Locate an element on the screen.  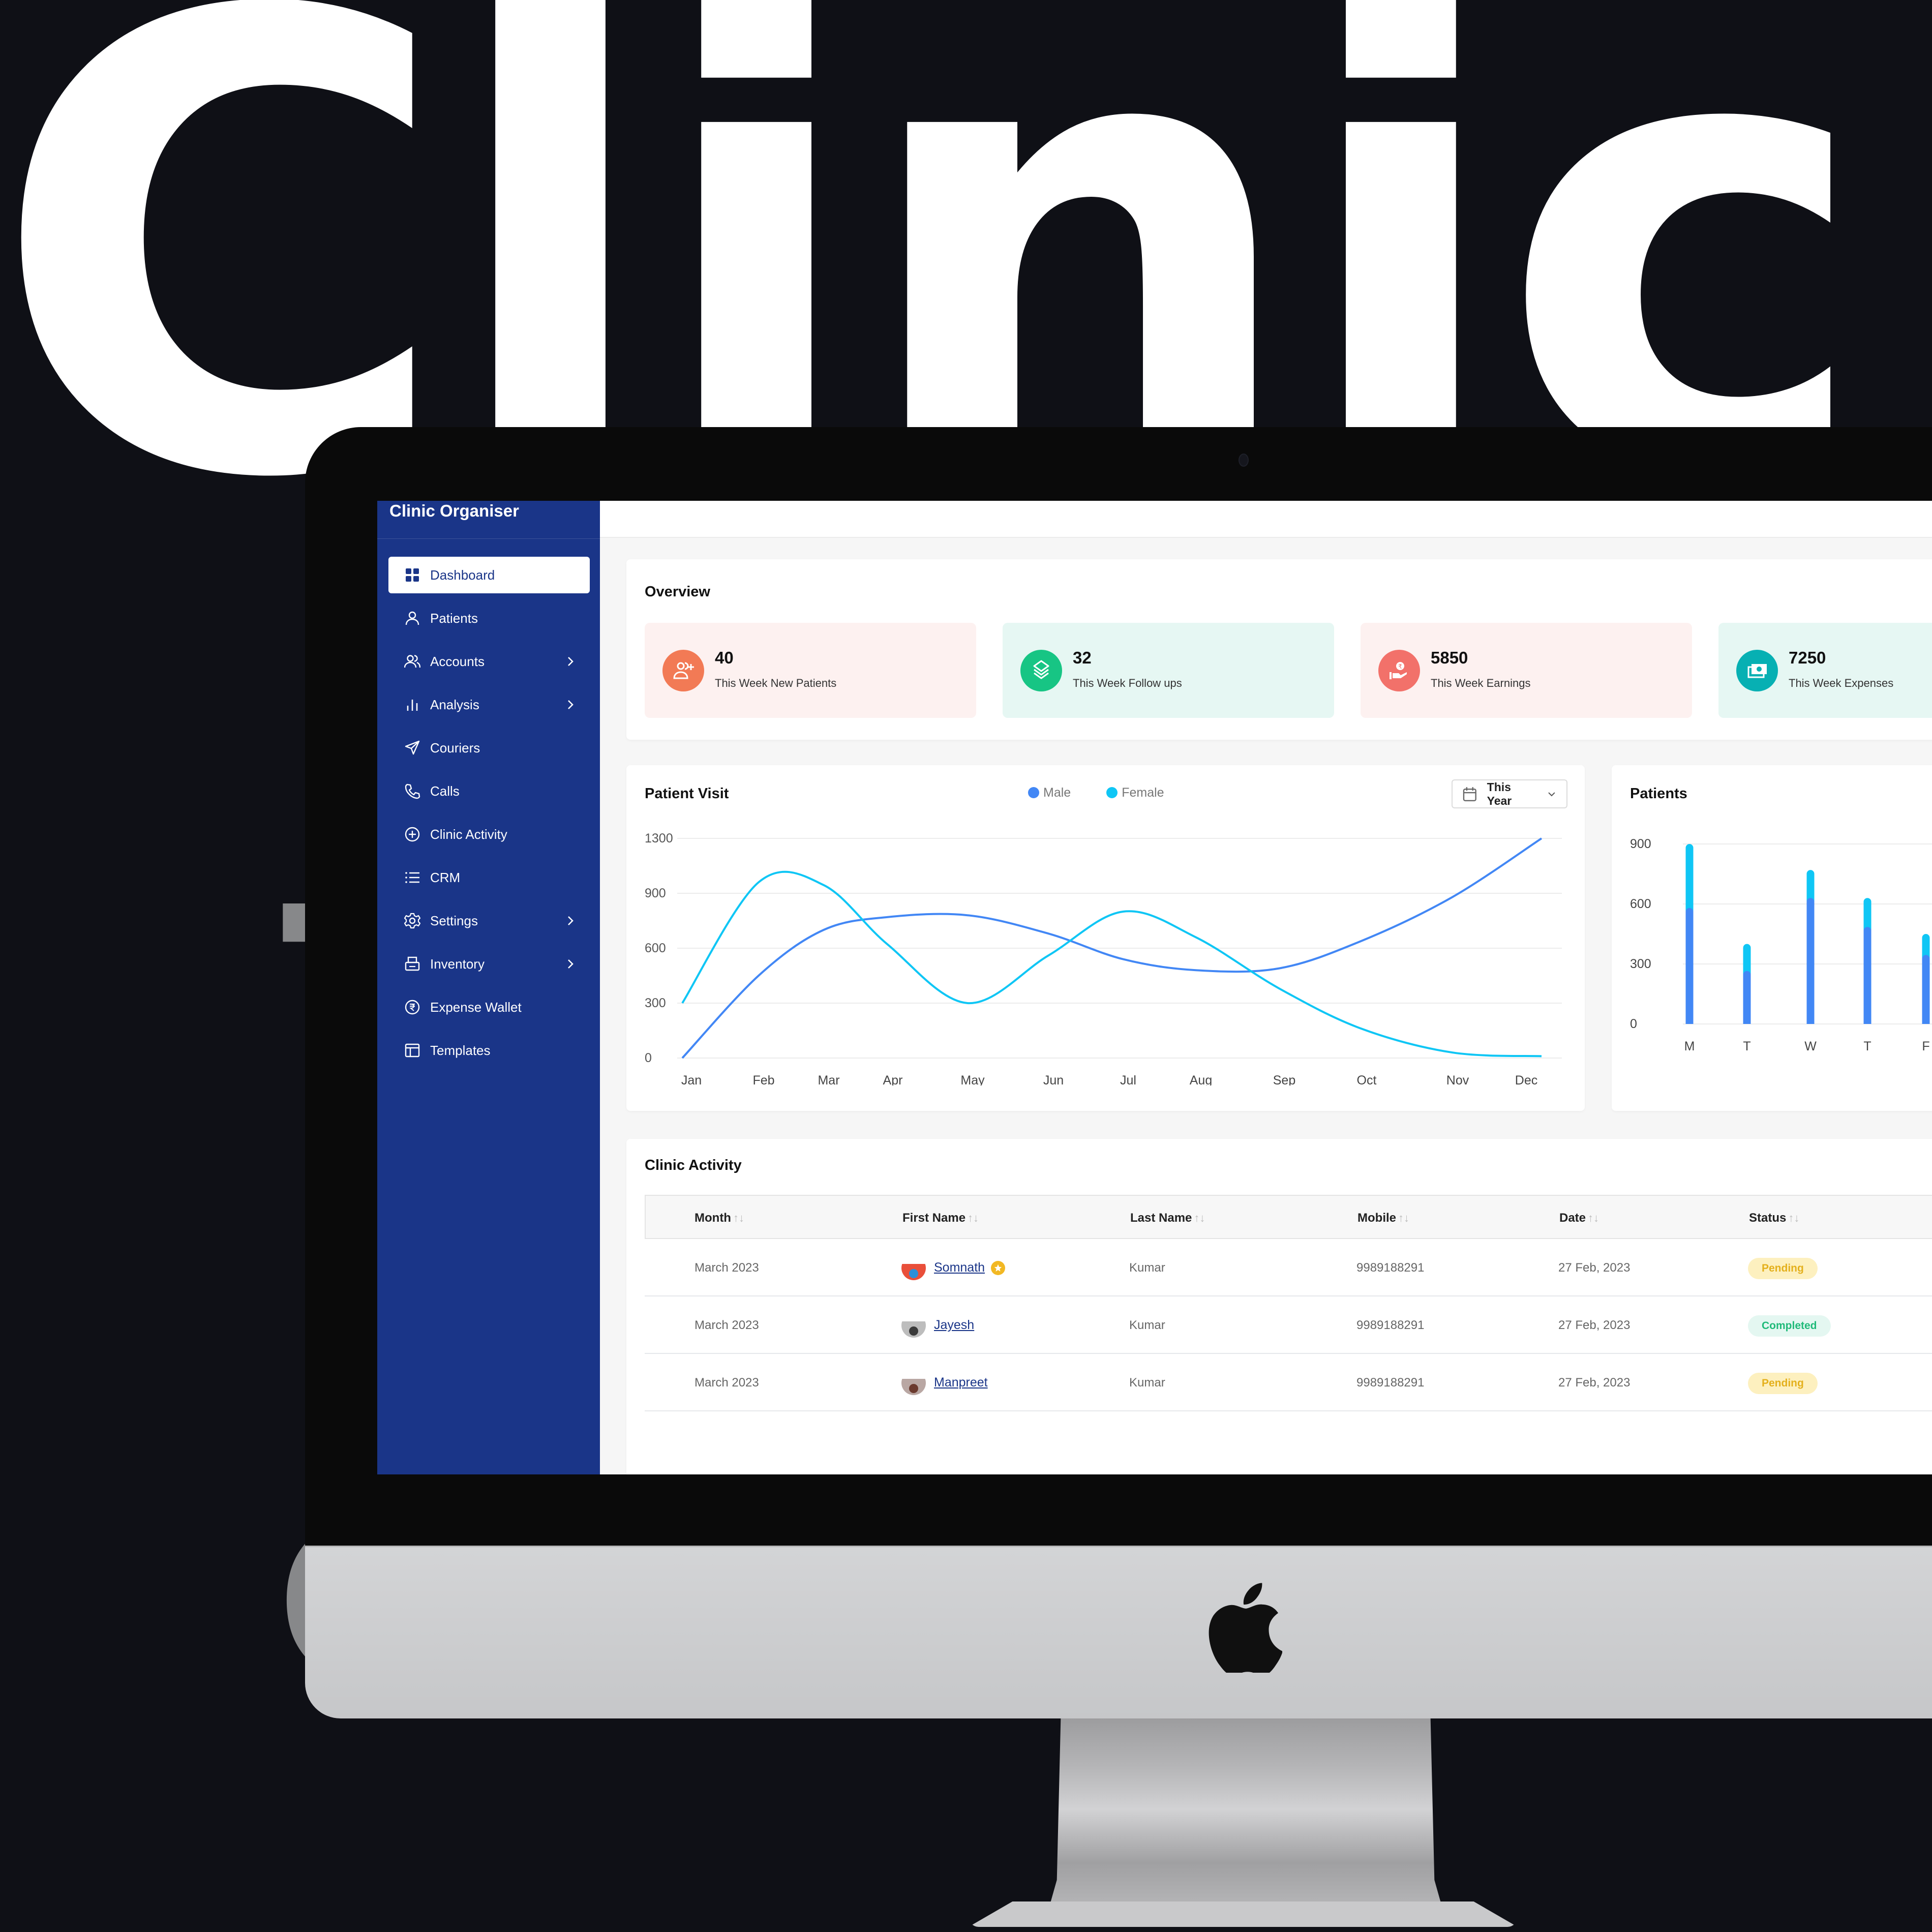
stat-card: ₹ 5850 This Week Earnings is located at coordinates (1527, 671).